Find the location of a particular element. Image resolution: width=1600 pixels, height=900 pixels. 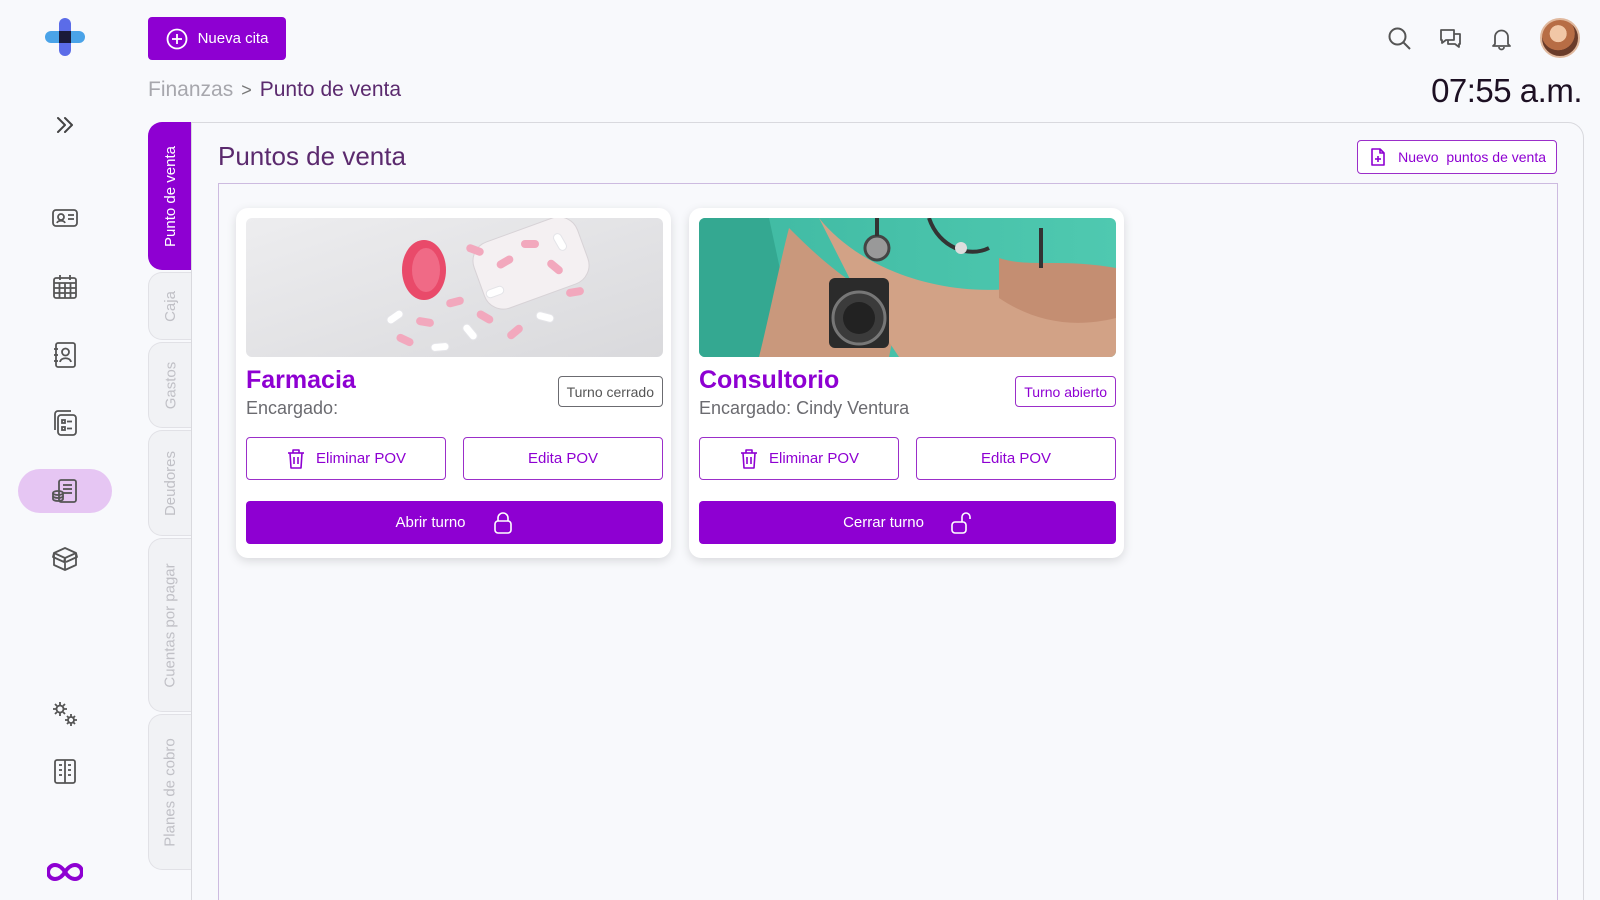

new-appointment-label: Nueva cita is located at coordinates (233, 38).